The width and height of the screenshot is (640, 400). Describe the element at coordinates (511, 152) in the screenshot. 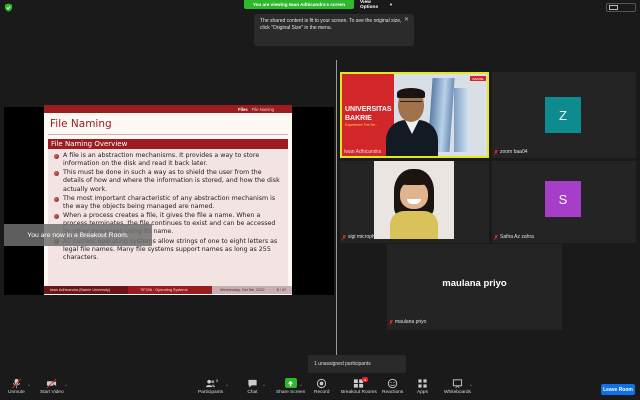

I see `participant-label: zoom baa04` at that location.